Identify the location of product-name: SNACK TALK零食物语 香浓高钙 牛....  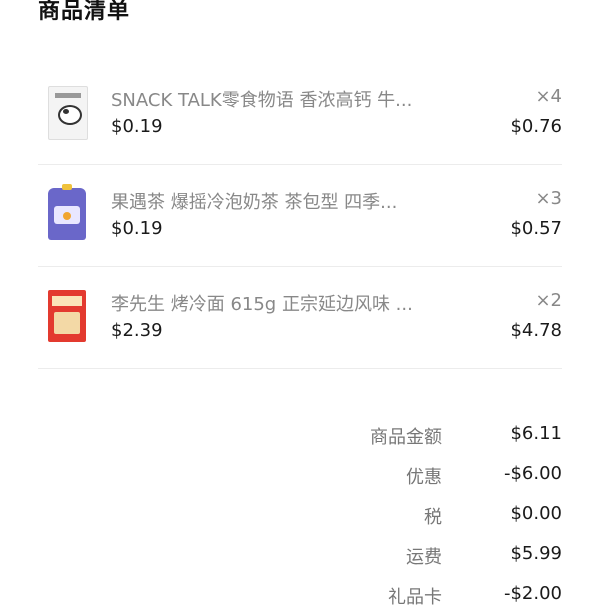
(276, 99).